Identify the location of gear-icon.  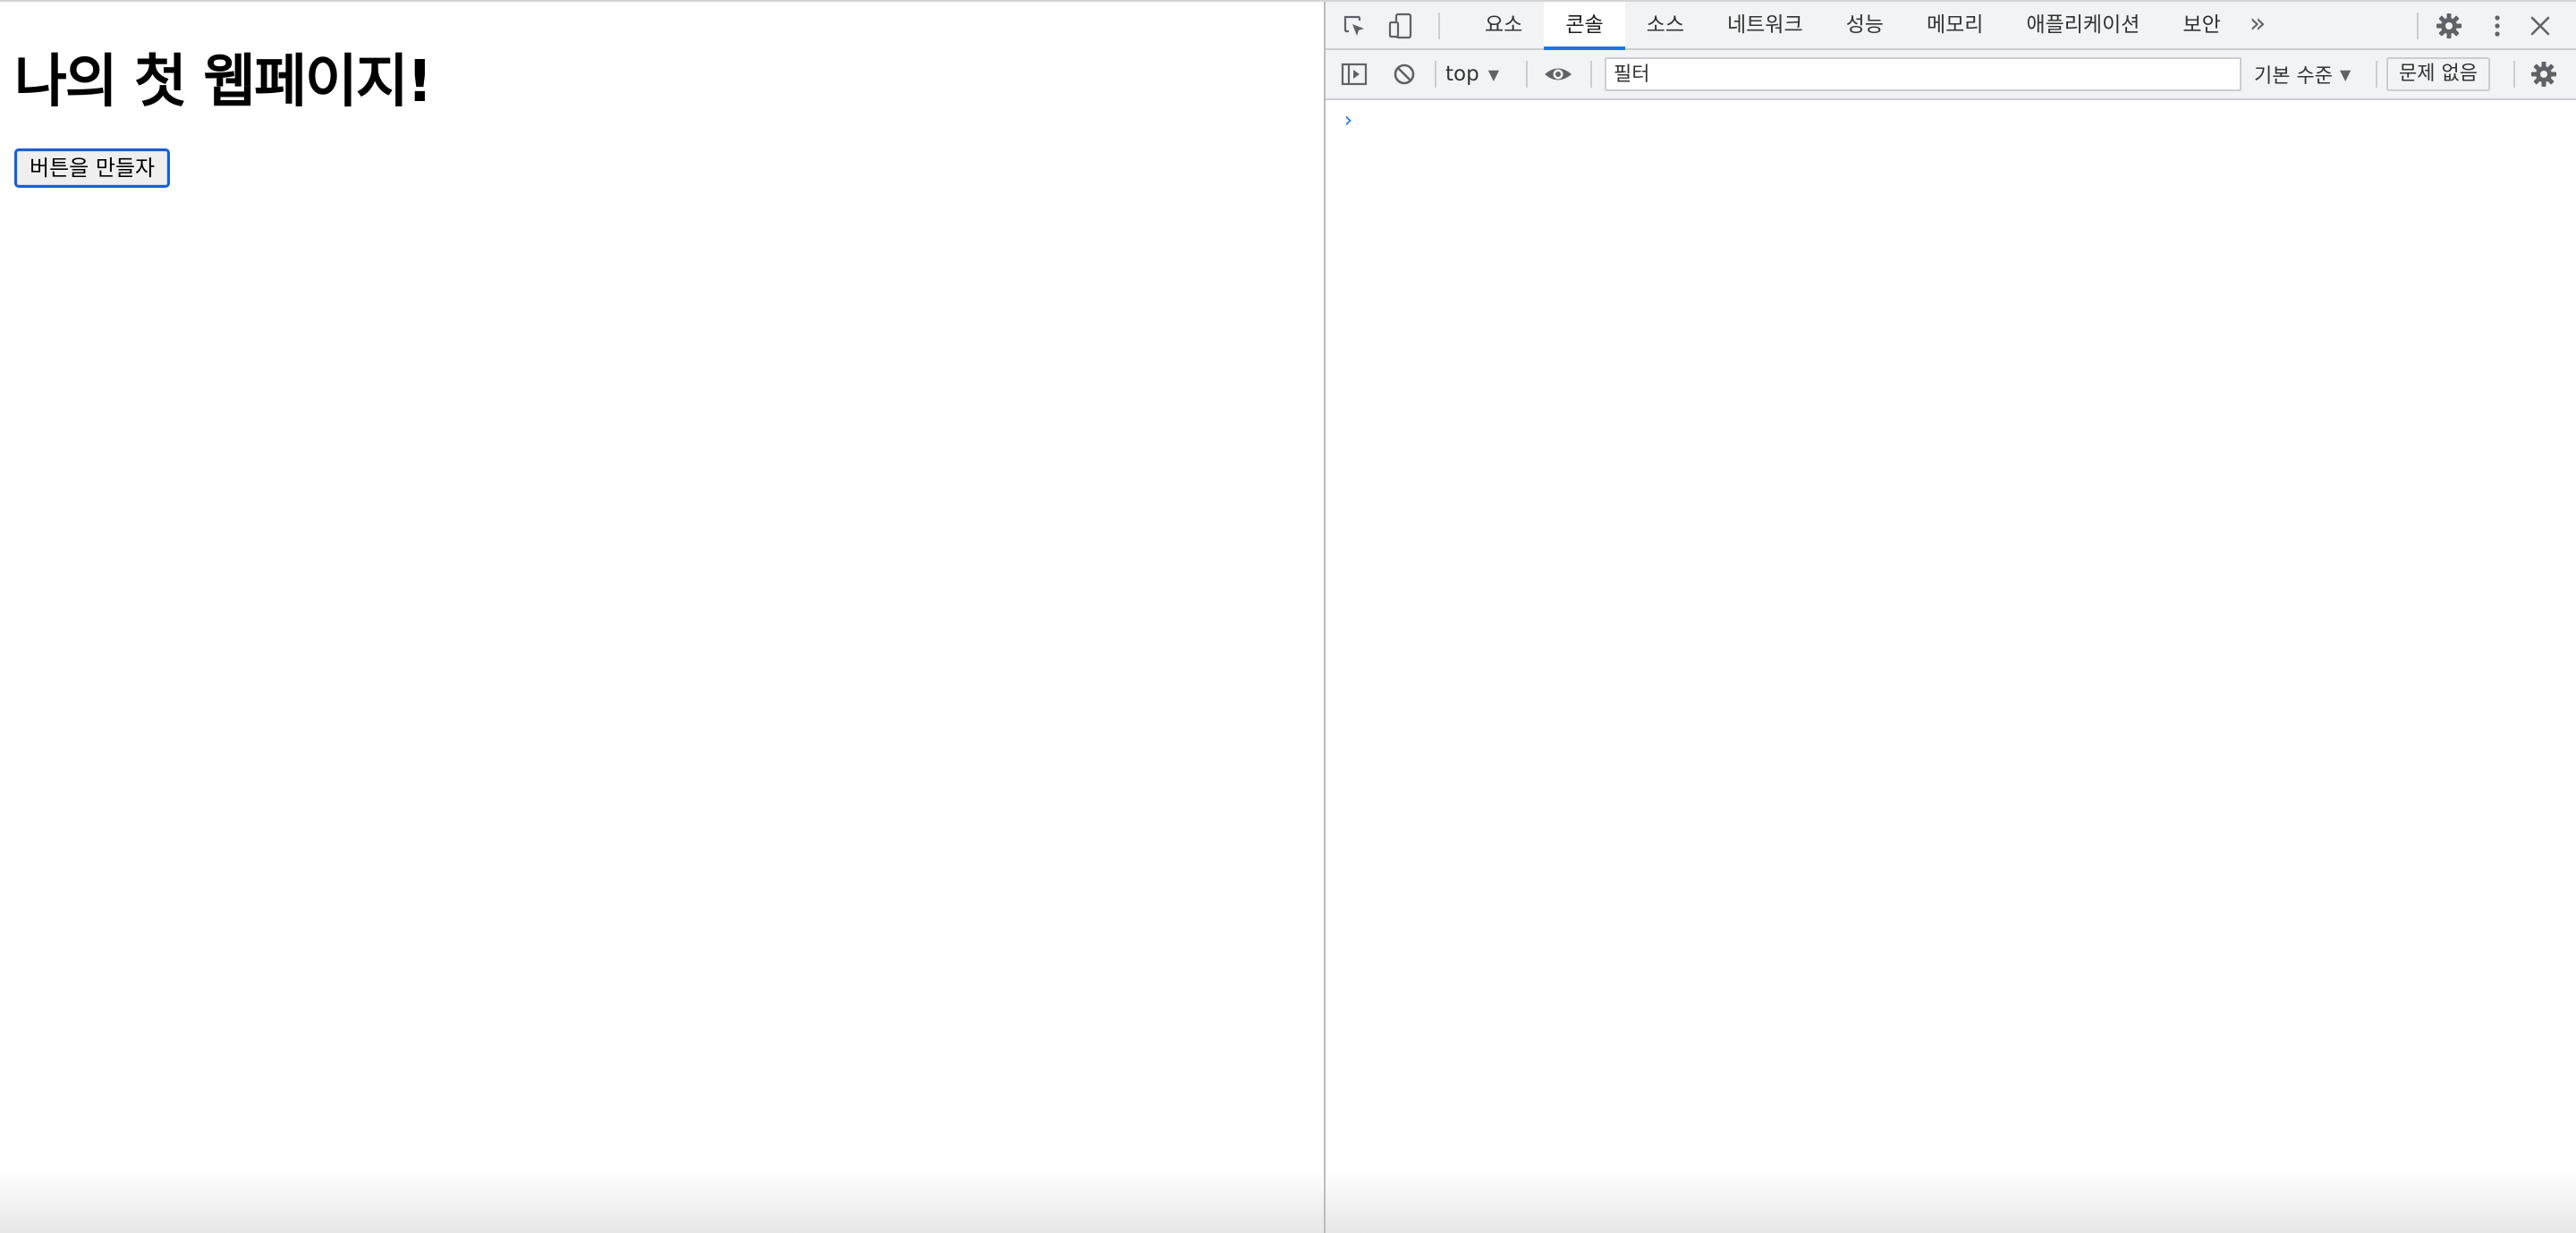
(2449, 25).